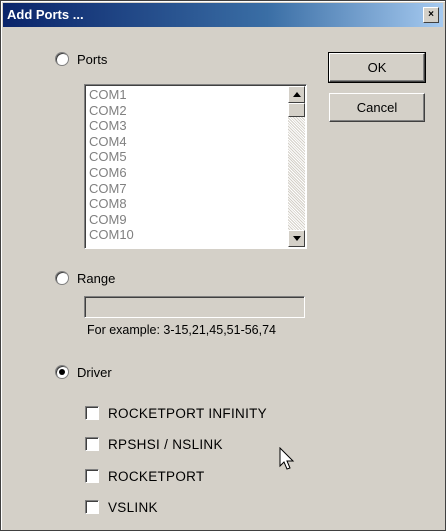 Image resolution: width=446 pixels, height=531 pixels. I want to click on driver-option-rpshsi-nslink: RPSHSI / NSLINK, so click(154, 444).